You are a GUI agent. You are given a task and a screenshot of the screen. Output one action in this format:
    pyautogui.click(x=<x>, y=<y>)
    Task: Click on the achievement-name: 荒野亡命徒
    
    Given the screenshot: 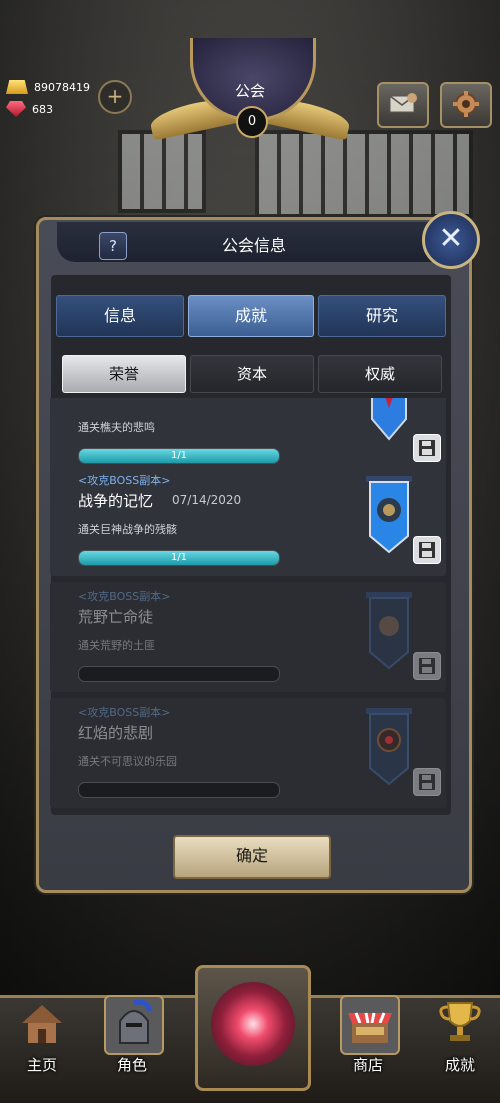 What is the action you would take?
    pyautogui.click(x=116, y=617)
    